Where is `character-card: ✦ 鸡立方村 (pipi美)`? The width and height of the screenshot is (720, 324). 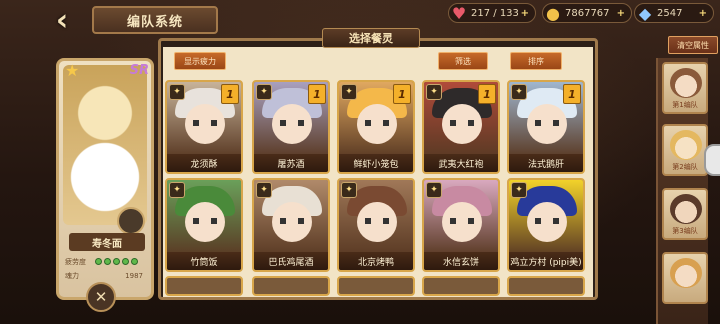 character-card: ✦ 鸡立方村 (pipi美) is located at coordinates (546, 225).